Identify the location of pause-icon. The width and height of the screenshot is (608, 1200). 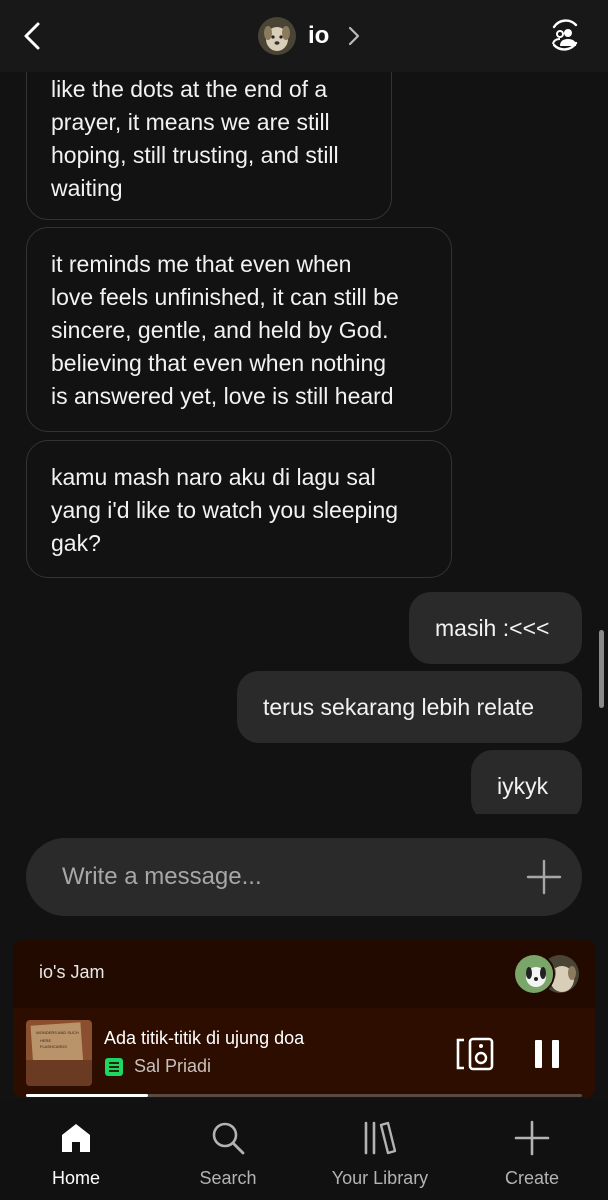
(547, 1054).